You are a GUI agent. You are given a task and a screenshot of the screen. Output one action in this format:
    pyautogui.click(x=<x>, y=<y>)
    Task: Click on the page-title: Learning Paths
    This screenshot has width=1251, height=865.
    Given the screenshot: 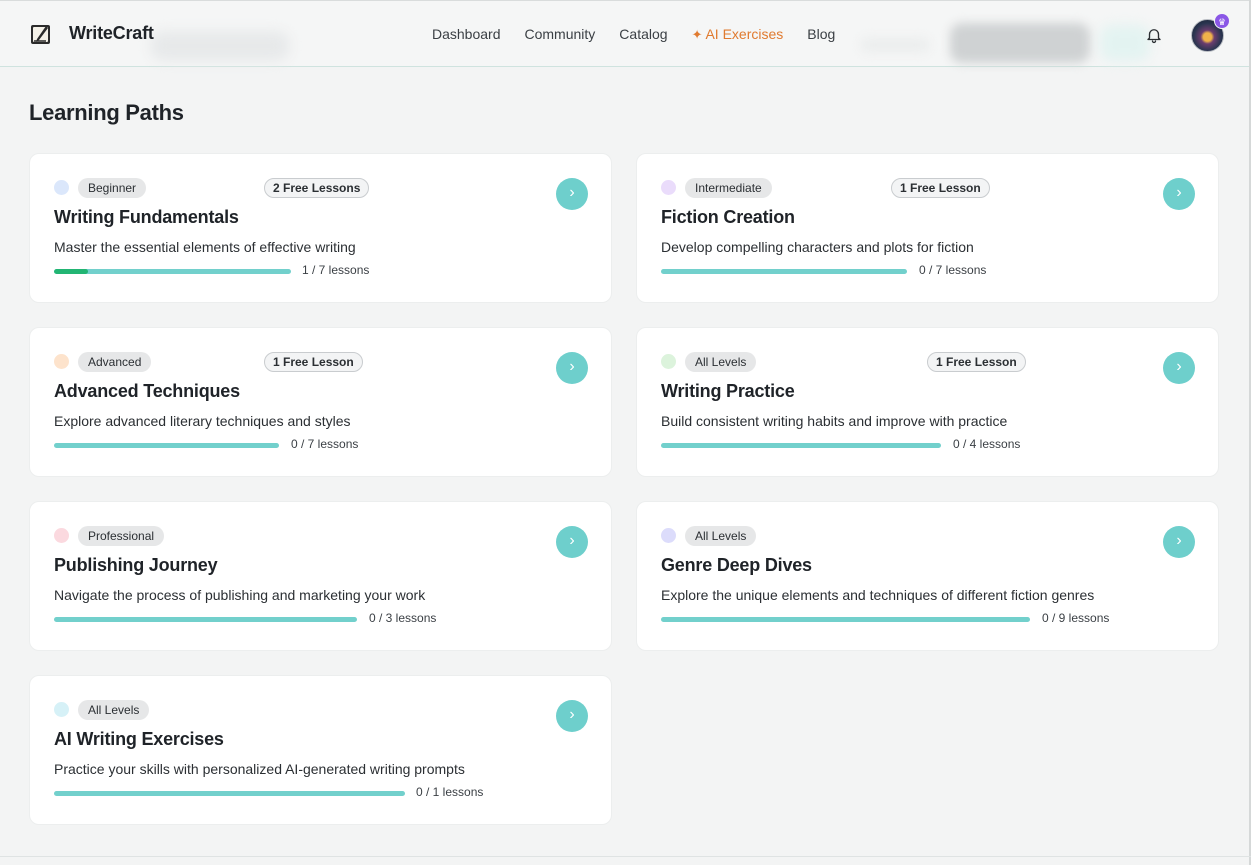 What is the action you would take?
    pyautogui.click(x=106, y=112)
    